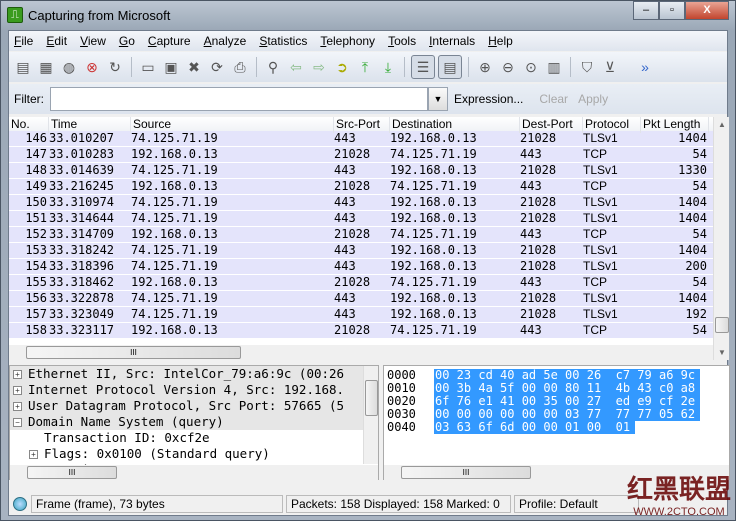  I want to click on detail-tree-item: + Flags: 0x0100 (Standard query), so click(186, 454).